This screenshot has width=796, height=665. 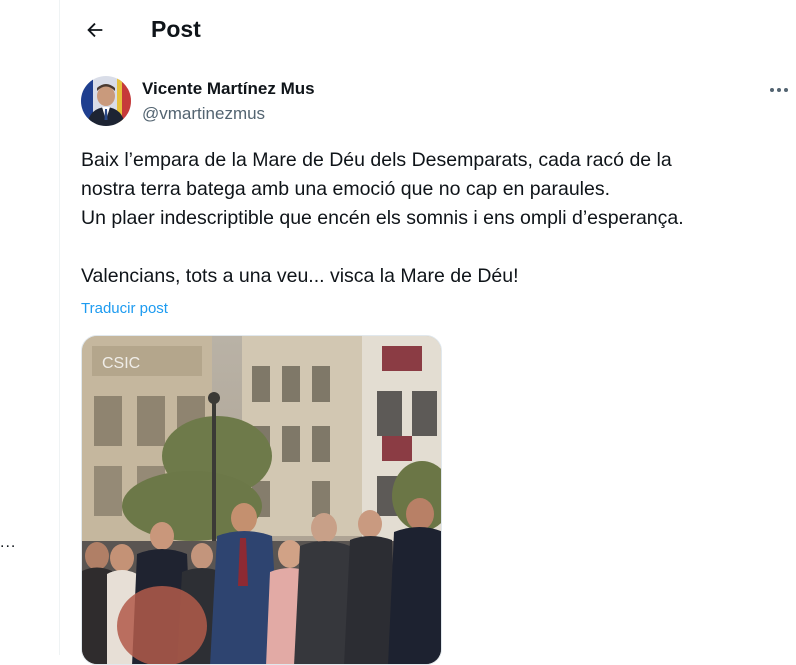 I want to click on building-sign-text: CSIC, so click(x=121, y=363).